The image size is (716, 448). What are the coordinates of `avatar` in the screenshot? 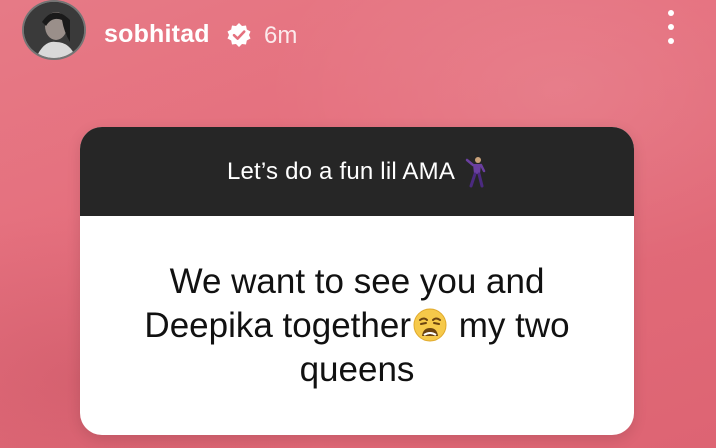 It's located at (54, 30).